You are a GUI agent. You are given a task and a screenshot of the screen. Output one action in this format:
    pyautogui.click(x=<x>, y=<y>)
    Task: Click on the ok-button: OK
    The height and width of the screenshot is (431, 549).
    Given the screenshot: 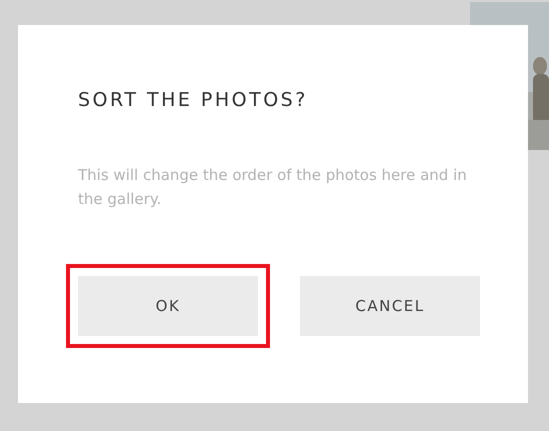 What is the action you would take?
    pyautogui.click(x=168, y=306)
    